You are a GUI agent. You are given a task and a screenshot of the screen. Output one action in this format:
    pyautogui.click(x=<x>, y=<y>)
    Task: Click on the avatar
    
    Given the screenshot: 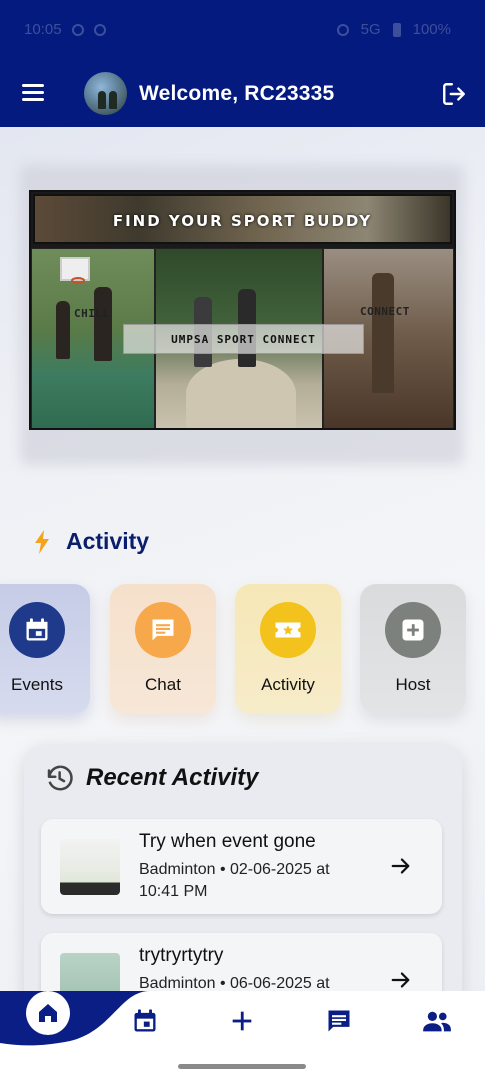 What is the action you would take?
    pyautogui.click(x=105, y=93)
    